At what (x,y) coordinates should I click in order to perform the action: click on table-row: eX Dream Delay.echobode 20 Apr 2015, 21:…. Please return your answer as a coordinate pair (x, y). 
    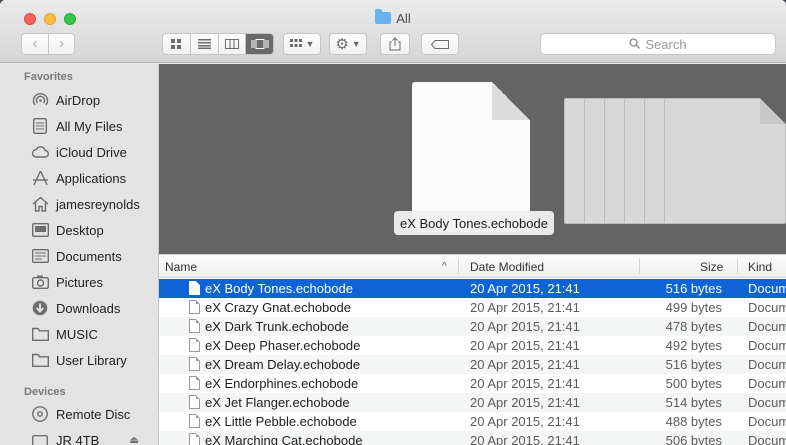
    Looking at the image, I should click on (472, 364).